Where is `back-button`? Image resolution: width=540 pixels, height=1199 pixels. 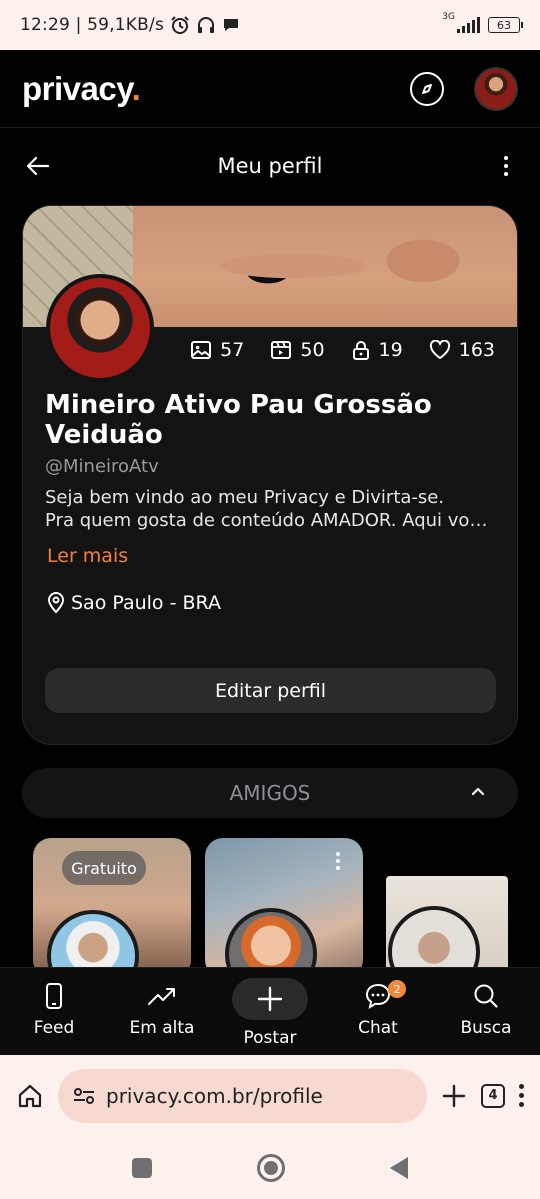 back-button is located at coordinates (398, 1167).